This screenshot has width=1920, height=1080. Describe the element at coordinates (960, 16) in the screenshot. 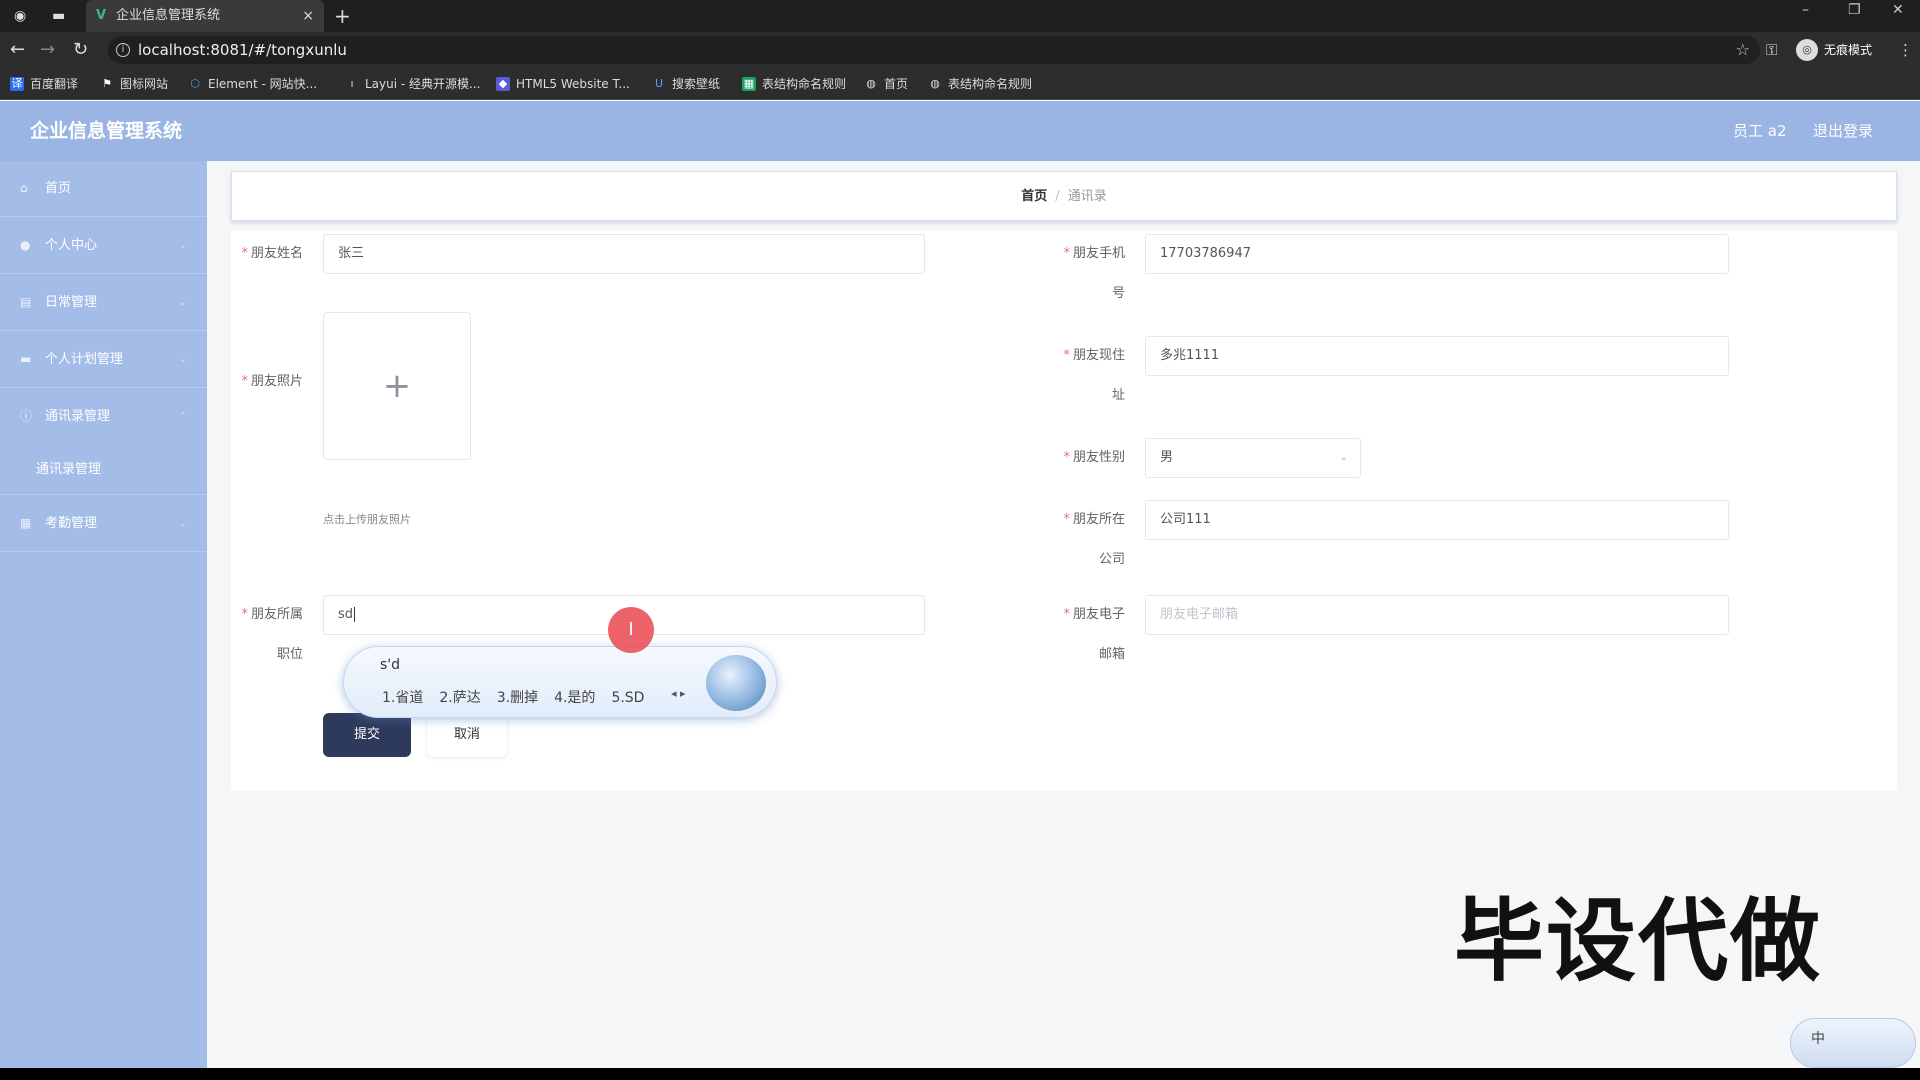

I see `browser-tabstrip: ◉ ▬ V 企业信息管理系统 × + – ❐ ✕` at that location.